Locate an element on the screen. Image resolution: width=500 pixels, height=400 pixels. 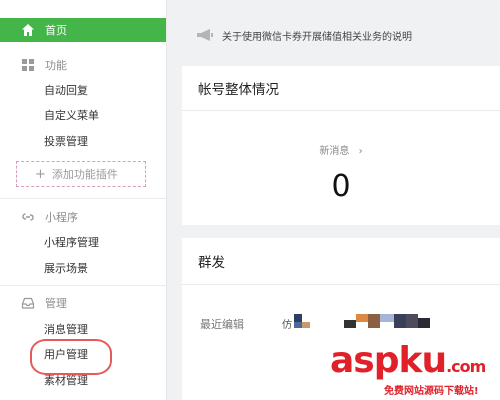
new-messages-link: 新消息 › is located at coordinates (341, 149).